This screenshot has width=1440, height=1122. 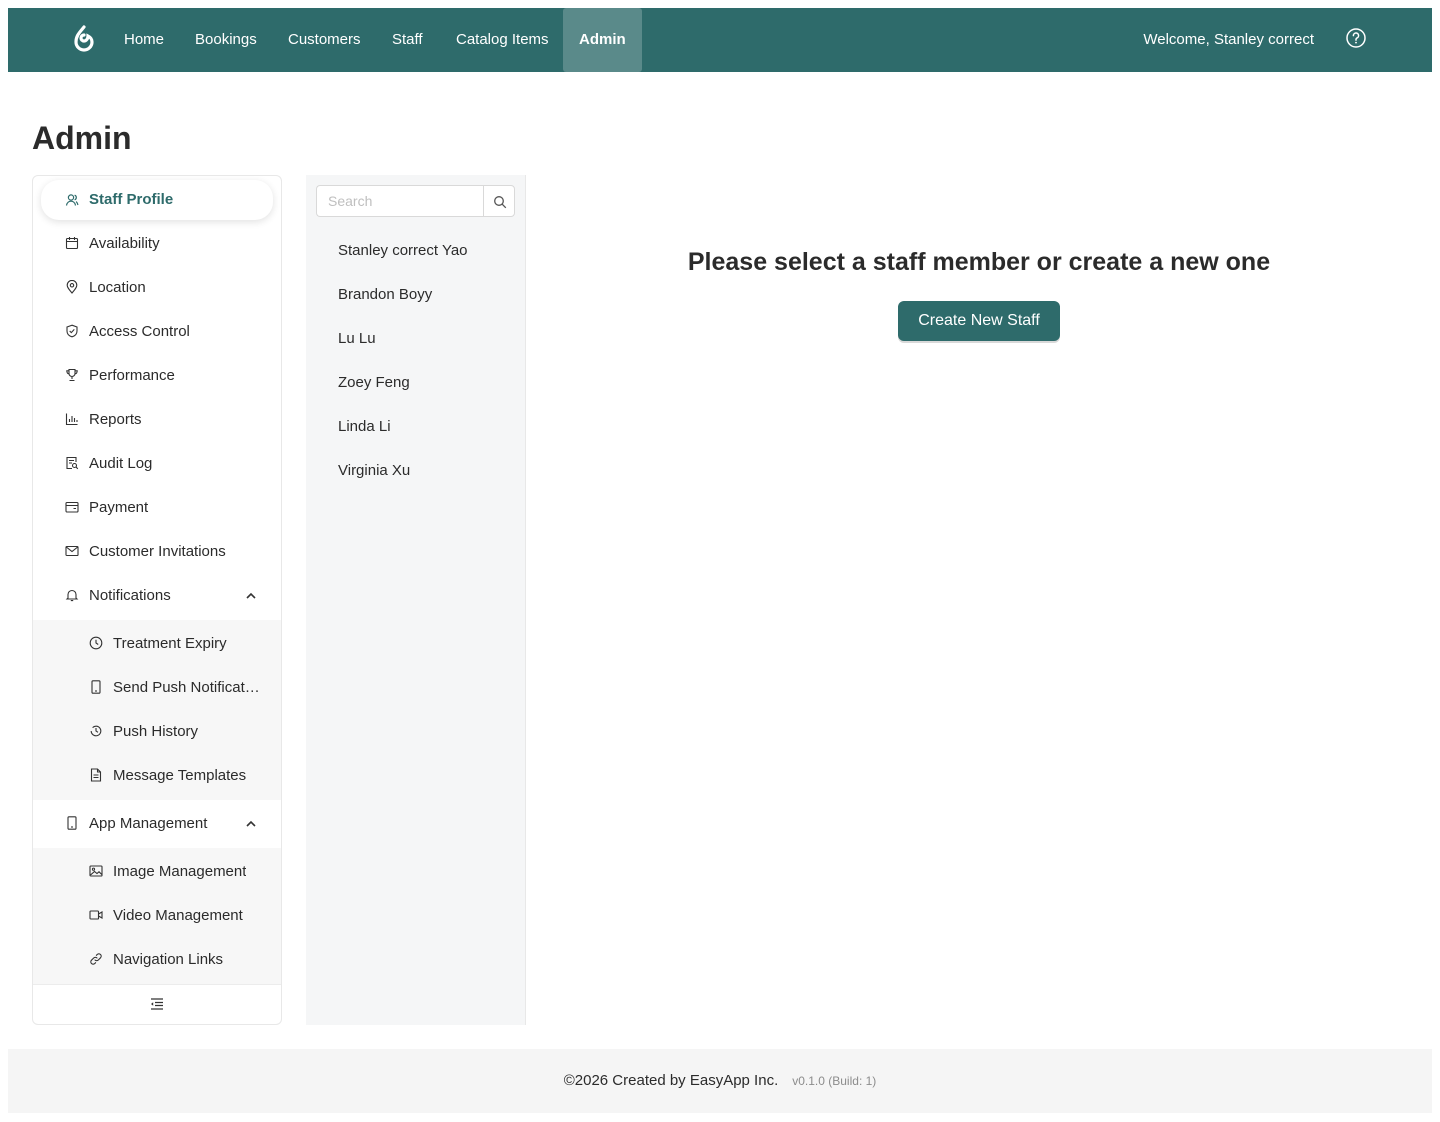 I want to click on staff-search-input, so click(x=400, y=201).